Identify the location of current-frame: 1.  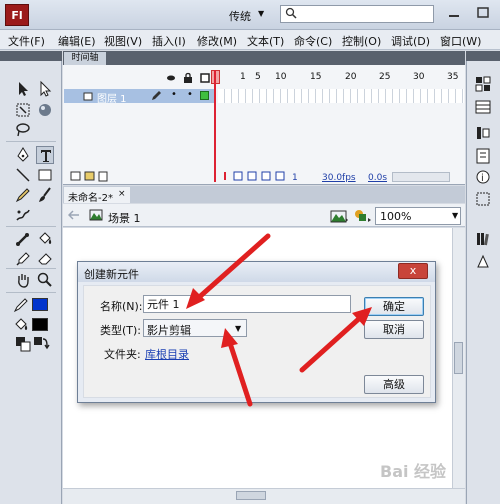
(295, 178).